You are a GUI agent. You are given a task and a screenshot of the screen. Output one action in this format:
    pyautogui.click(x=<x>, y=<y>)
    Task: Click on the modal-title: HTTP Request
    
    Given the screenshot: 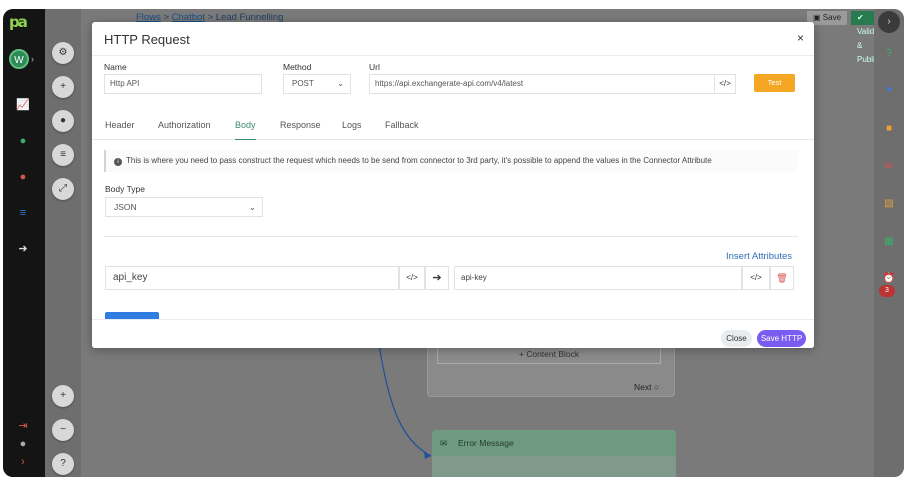 What is the action you would take?
    pyautogui.click(x=147, y=39)
    